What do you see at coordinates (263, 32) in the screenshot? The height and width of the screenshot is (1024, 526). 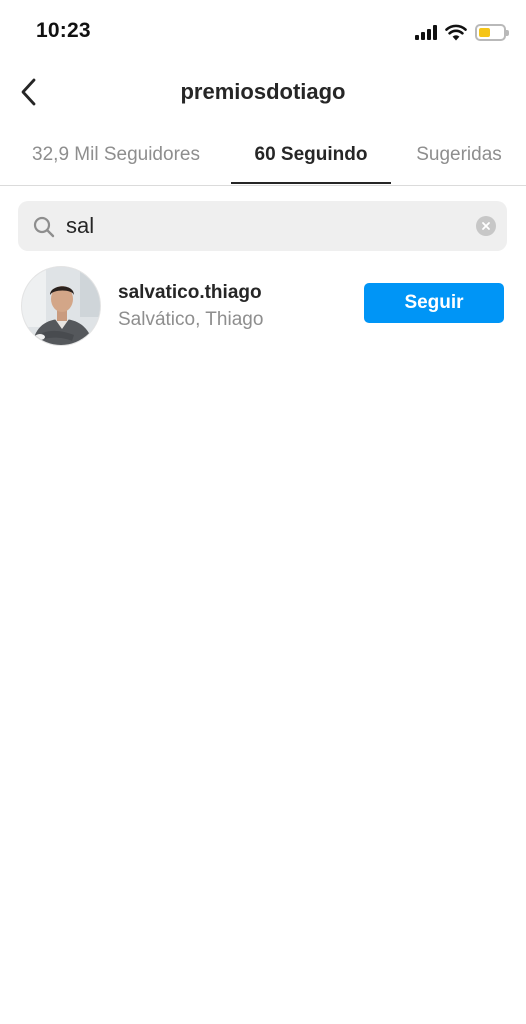 I see `status-bar: 10:23` at bounding box center [263, 32].